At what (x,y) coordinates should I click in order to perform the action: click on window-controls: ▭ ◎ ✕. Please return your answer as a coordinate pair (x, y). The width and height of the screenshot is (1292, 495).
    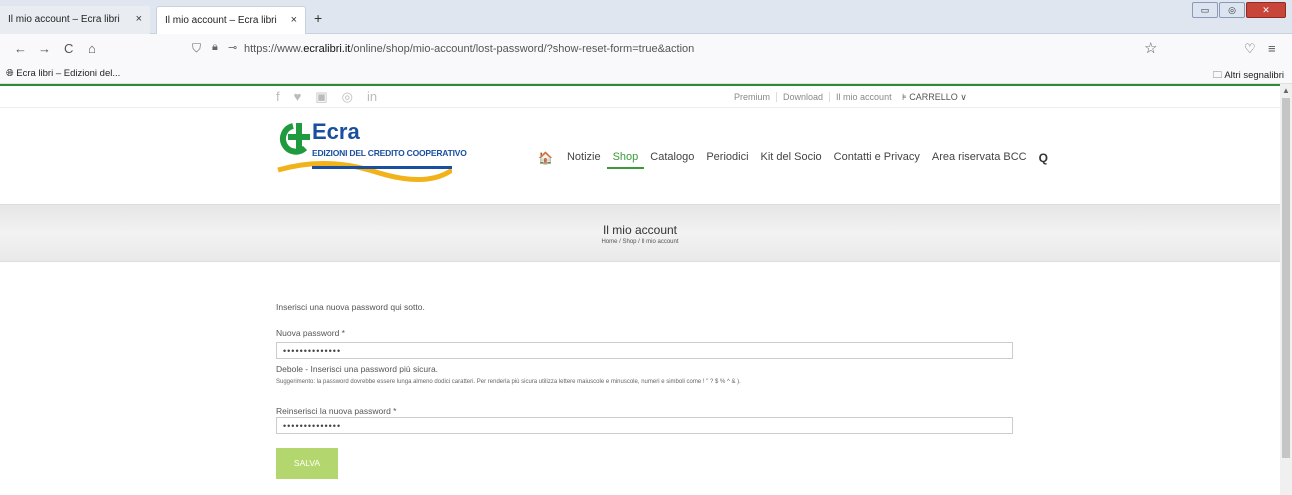
    Looking at the image, I should click on (1239, 10).